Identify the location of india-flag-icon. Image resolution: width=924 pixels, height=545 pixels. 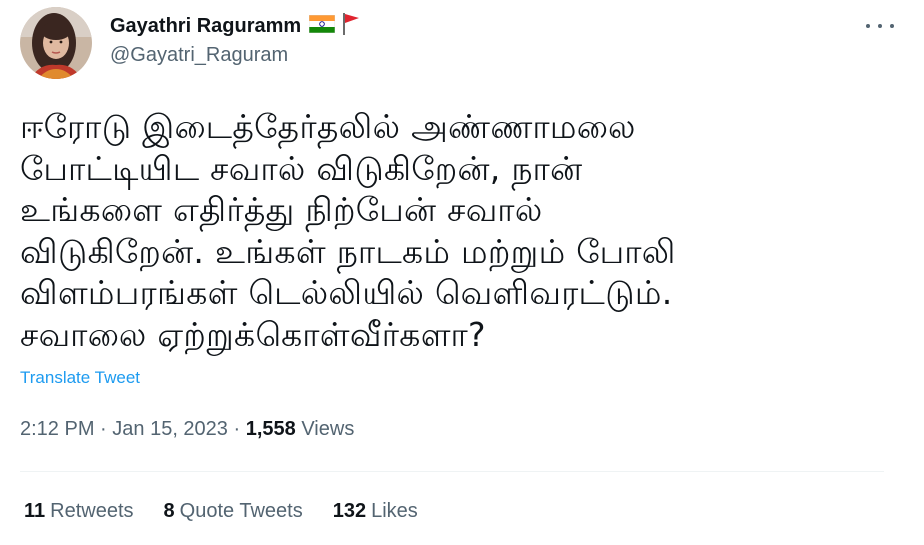
(322, 26).